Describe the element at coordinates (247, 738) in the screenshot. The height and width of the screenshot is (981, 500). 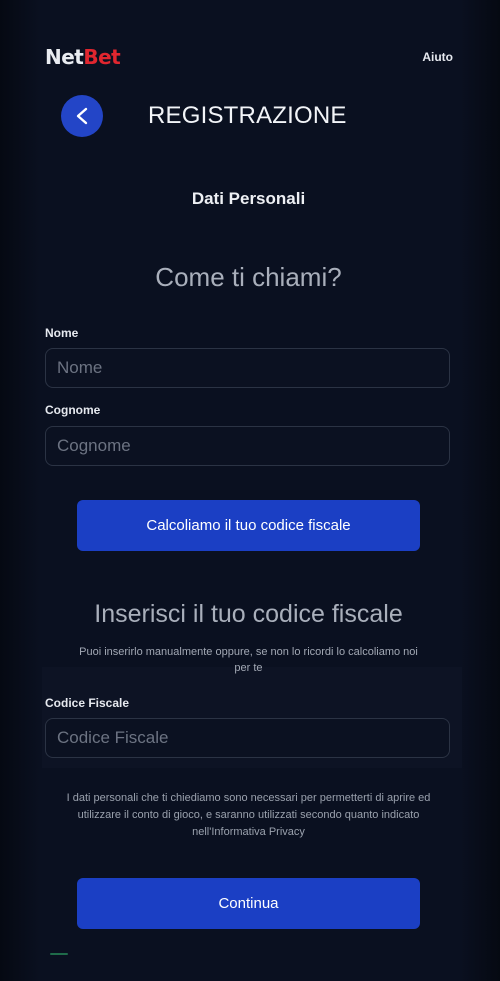
I see `fiscal-code-input` at that location.